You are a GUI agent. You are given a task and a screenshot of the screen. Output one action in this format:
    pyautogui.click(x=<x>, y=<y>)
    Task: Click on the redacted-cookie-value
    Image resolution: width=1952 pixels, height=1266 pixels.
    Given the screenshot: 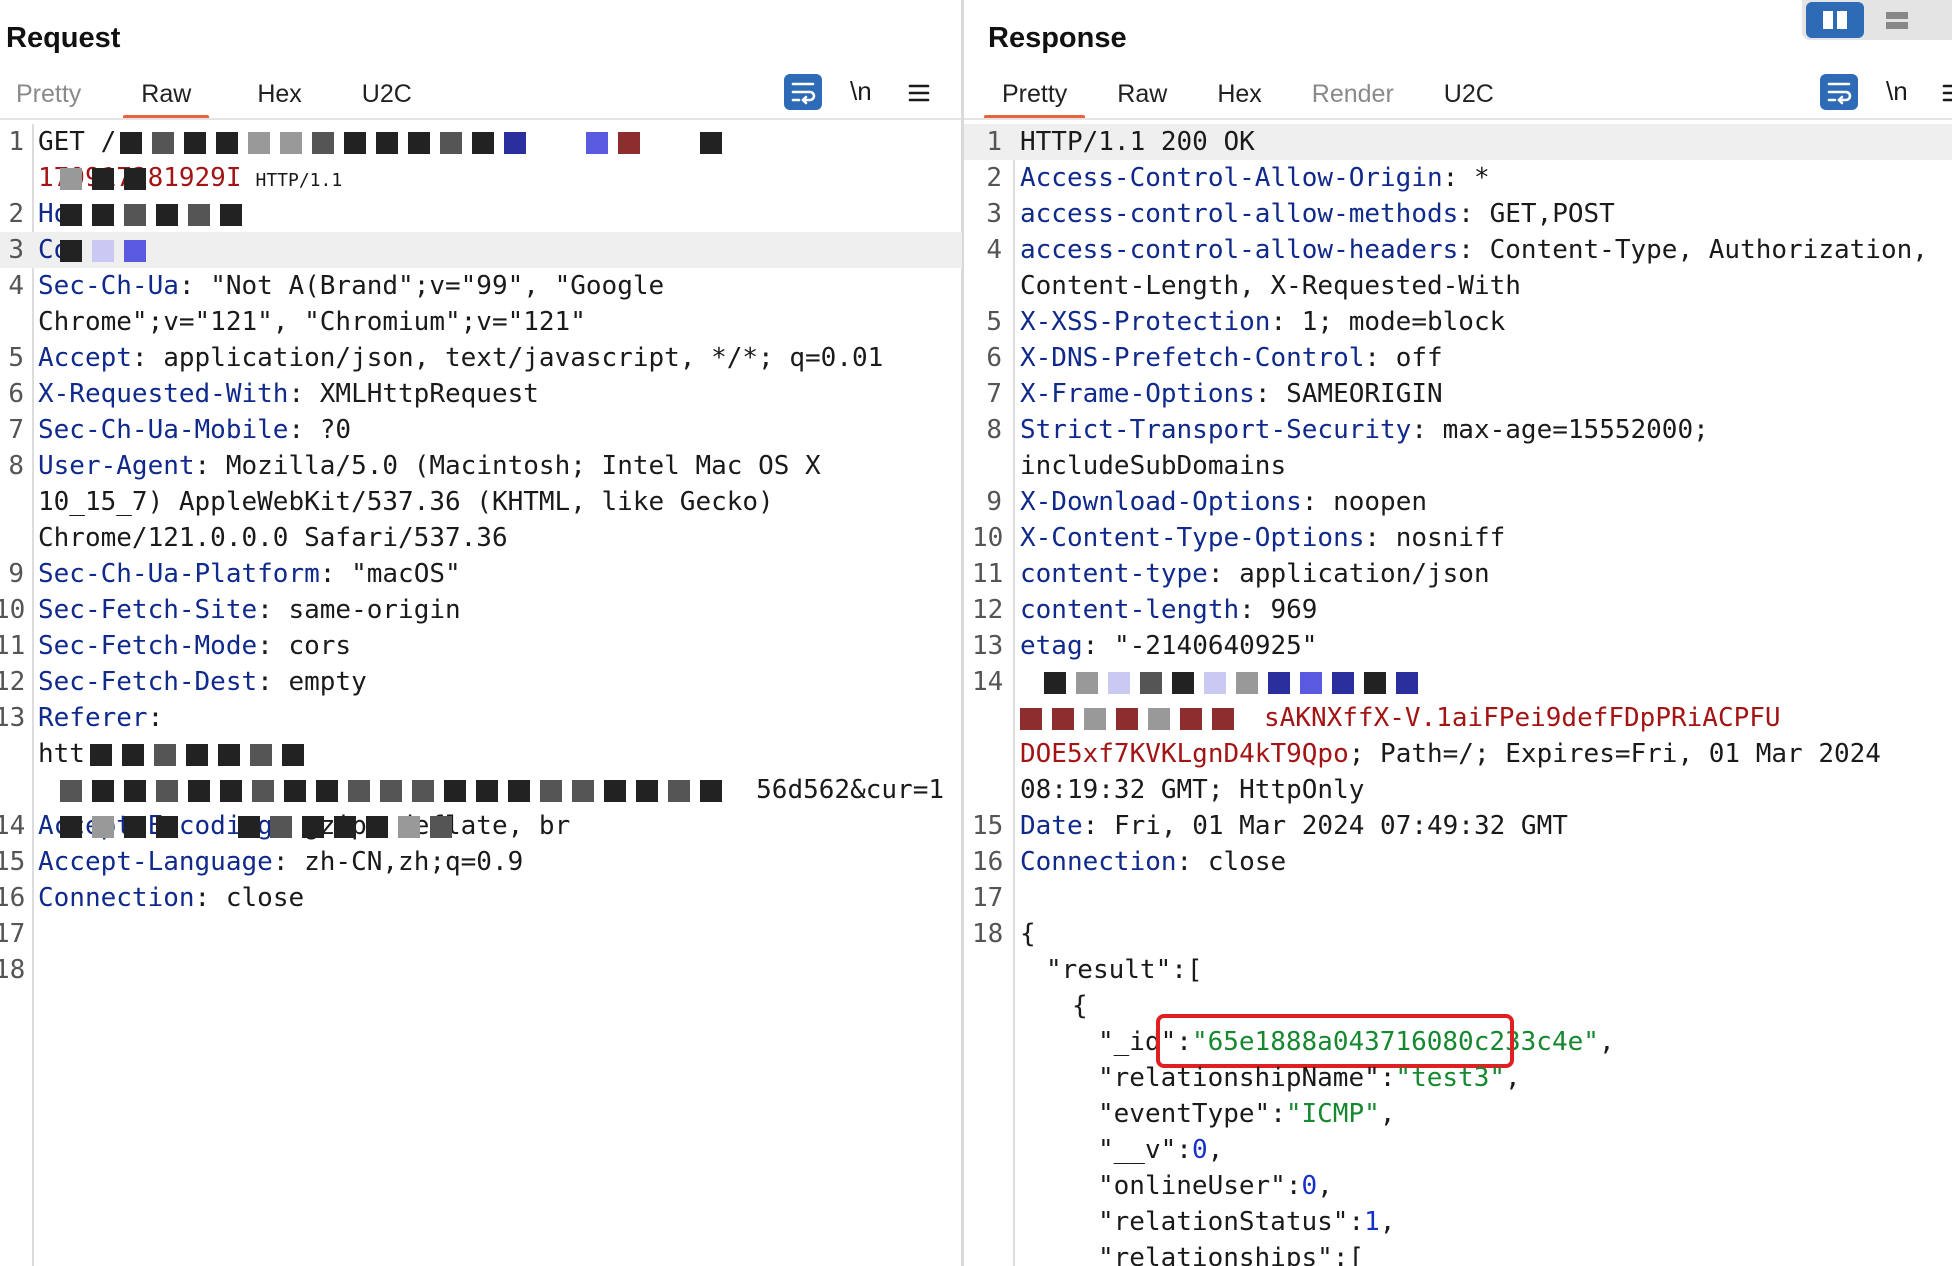 What is the action you would take?
    pyautogui.click(x=1132, y=718)
    